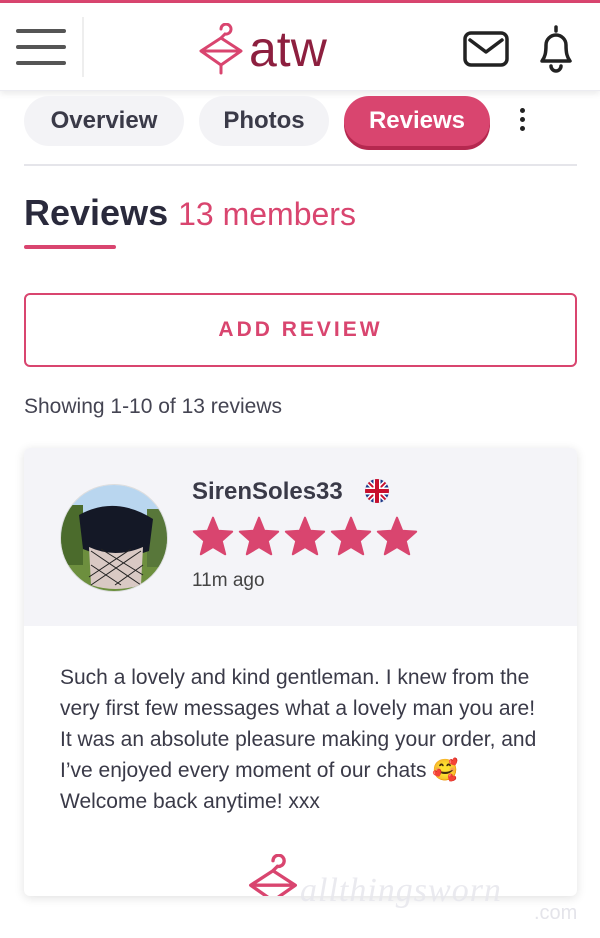 Image resolution: width=600 pixels, height=938 pixels. What do you see at coordinates (96, 212) in the screenshot?
I see `section-title: Reviews` at bounding box center [96, 212].